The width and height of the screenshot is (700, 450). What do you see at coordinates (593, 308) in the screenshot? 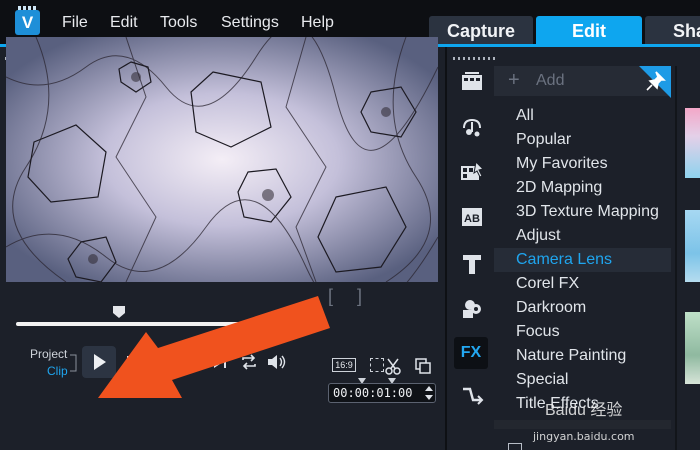
I see `category-darkroom: Darkroom` at bounding box center [593, 308].